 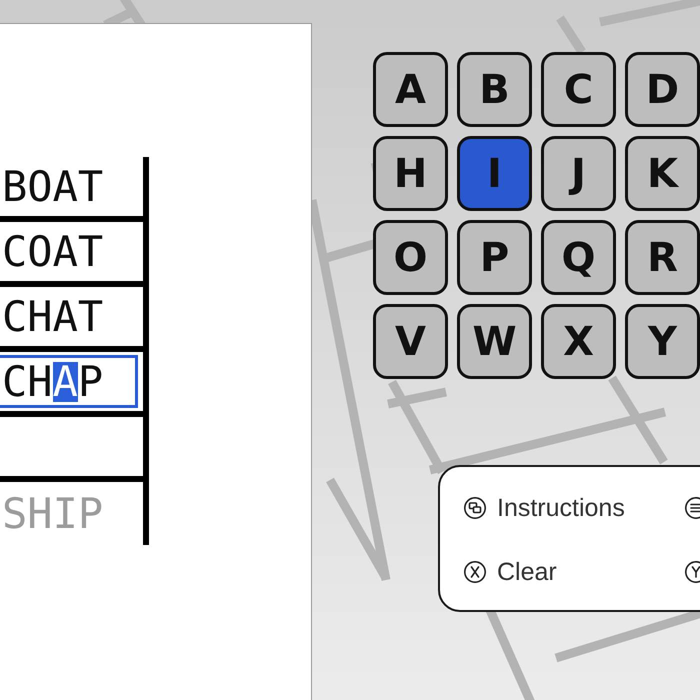 What do you see at coordinates (578, 341) in the screenshot?
I see `letter-key: X` at bounding box center [578, 341].